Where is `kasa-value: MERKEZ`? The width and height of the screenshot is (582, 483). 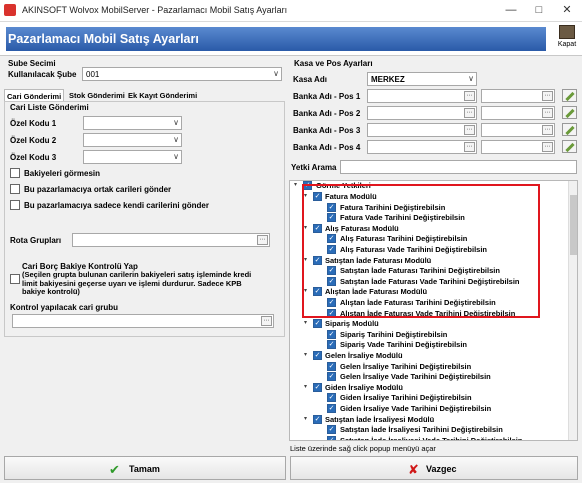
kasa-value: MERKEZ is located at coordinates (388, 79).